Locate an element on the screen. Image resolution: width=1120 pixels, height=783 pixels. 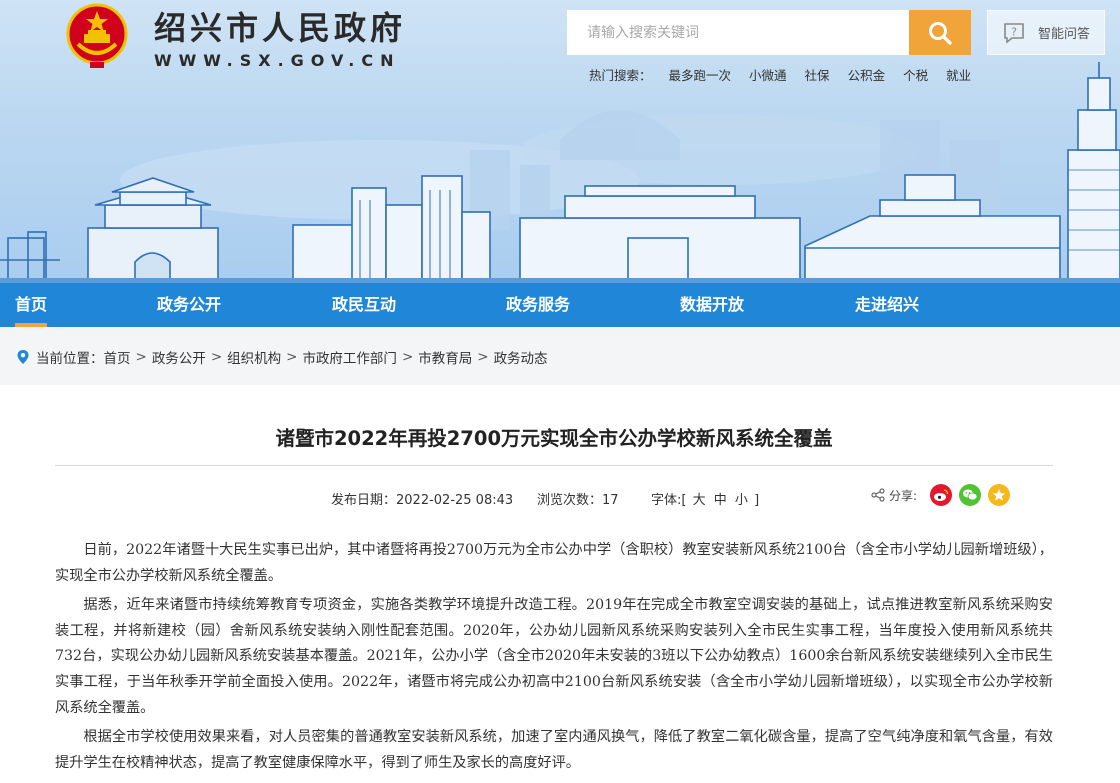
breadcrumb-link: 市教育局 is located at coordinates (445, 357).